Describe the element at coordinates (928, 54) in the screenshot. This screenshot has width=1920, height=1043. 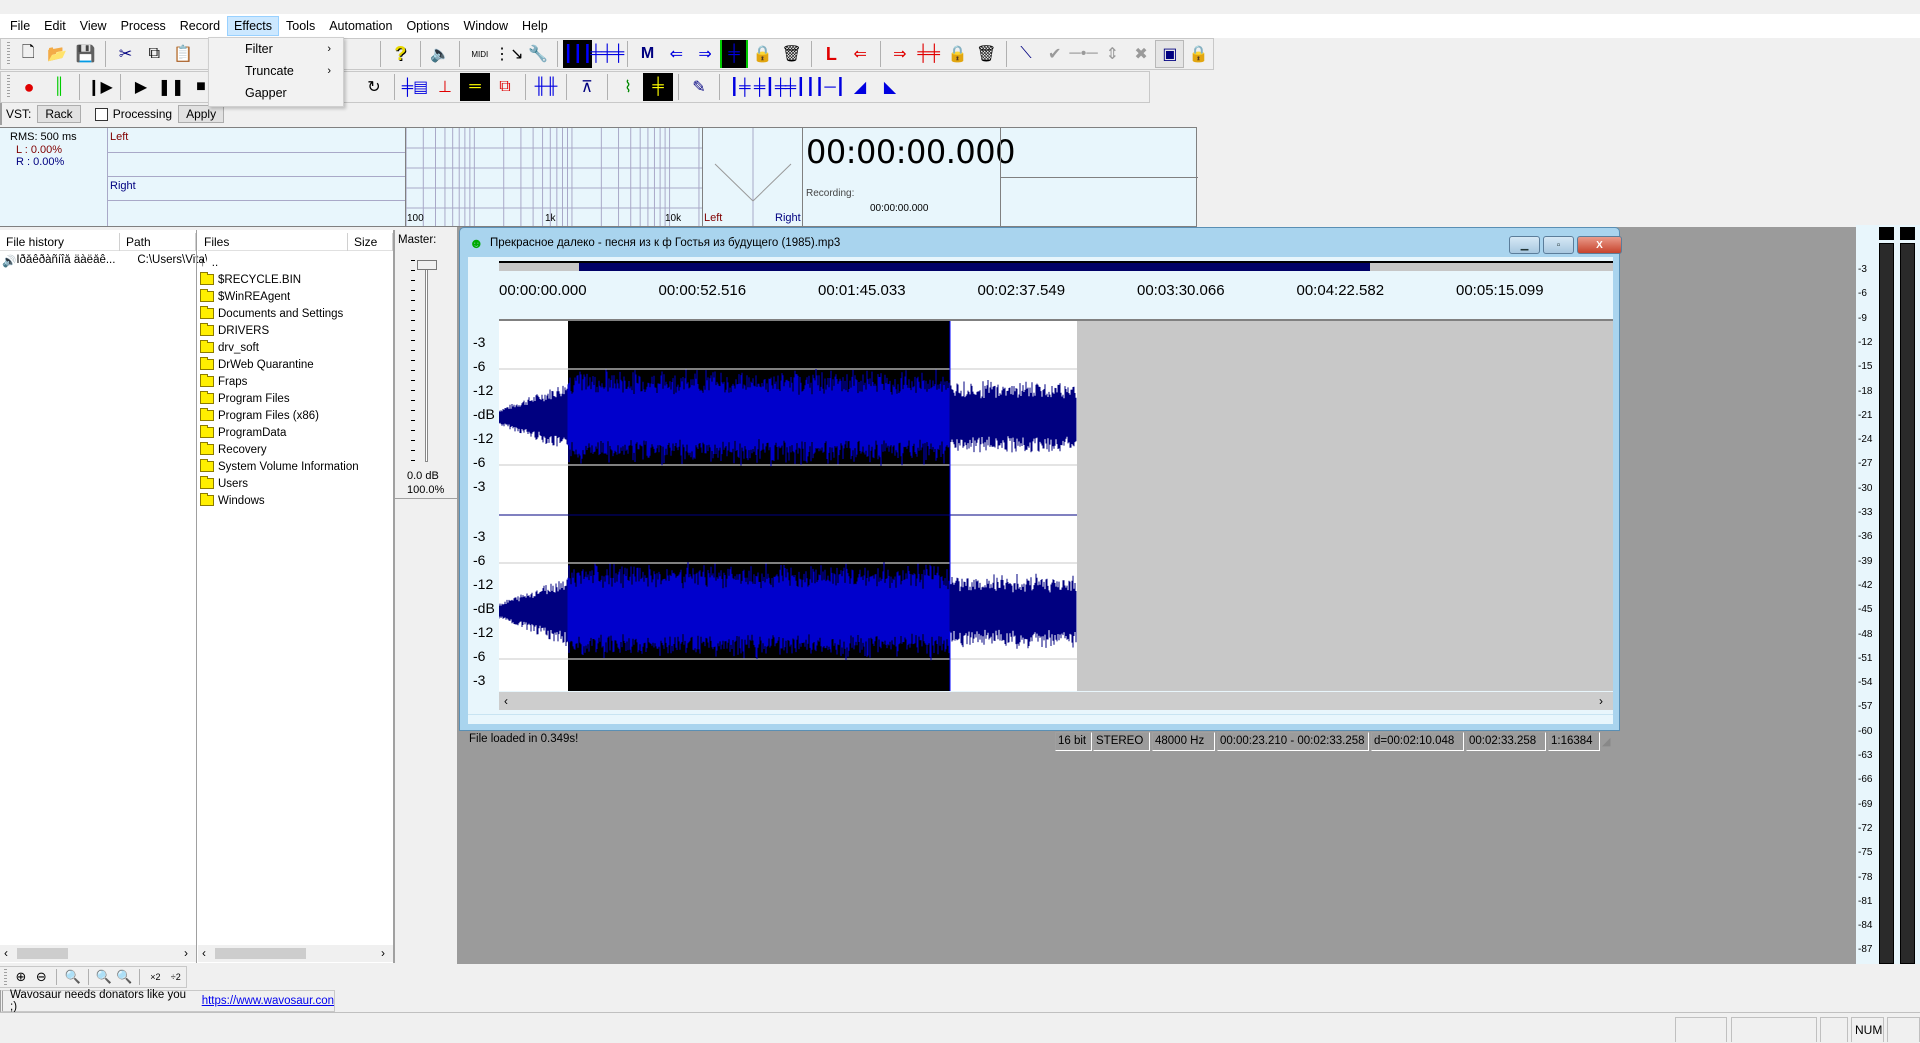
I see `loop-selection-icon: ╪╪` at that location.